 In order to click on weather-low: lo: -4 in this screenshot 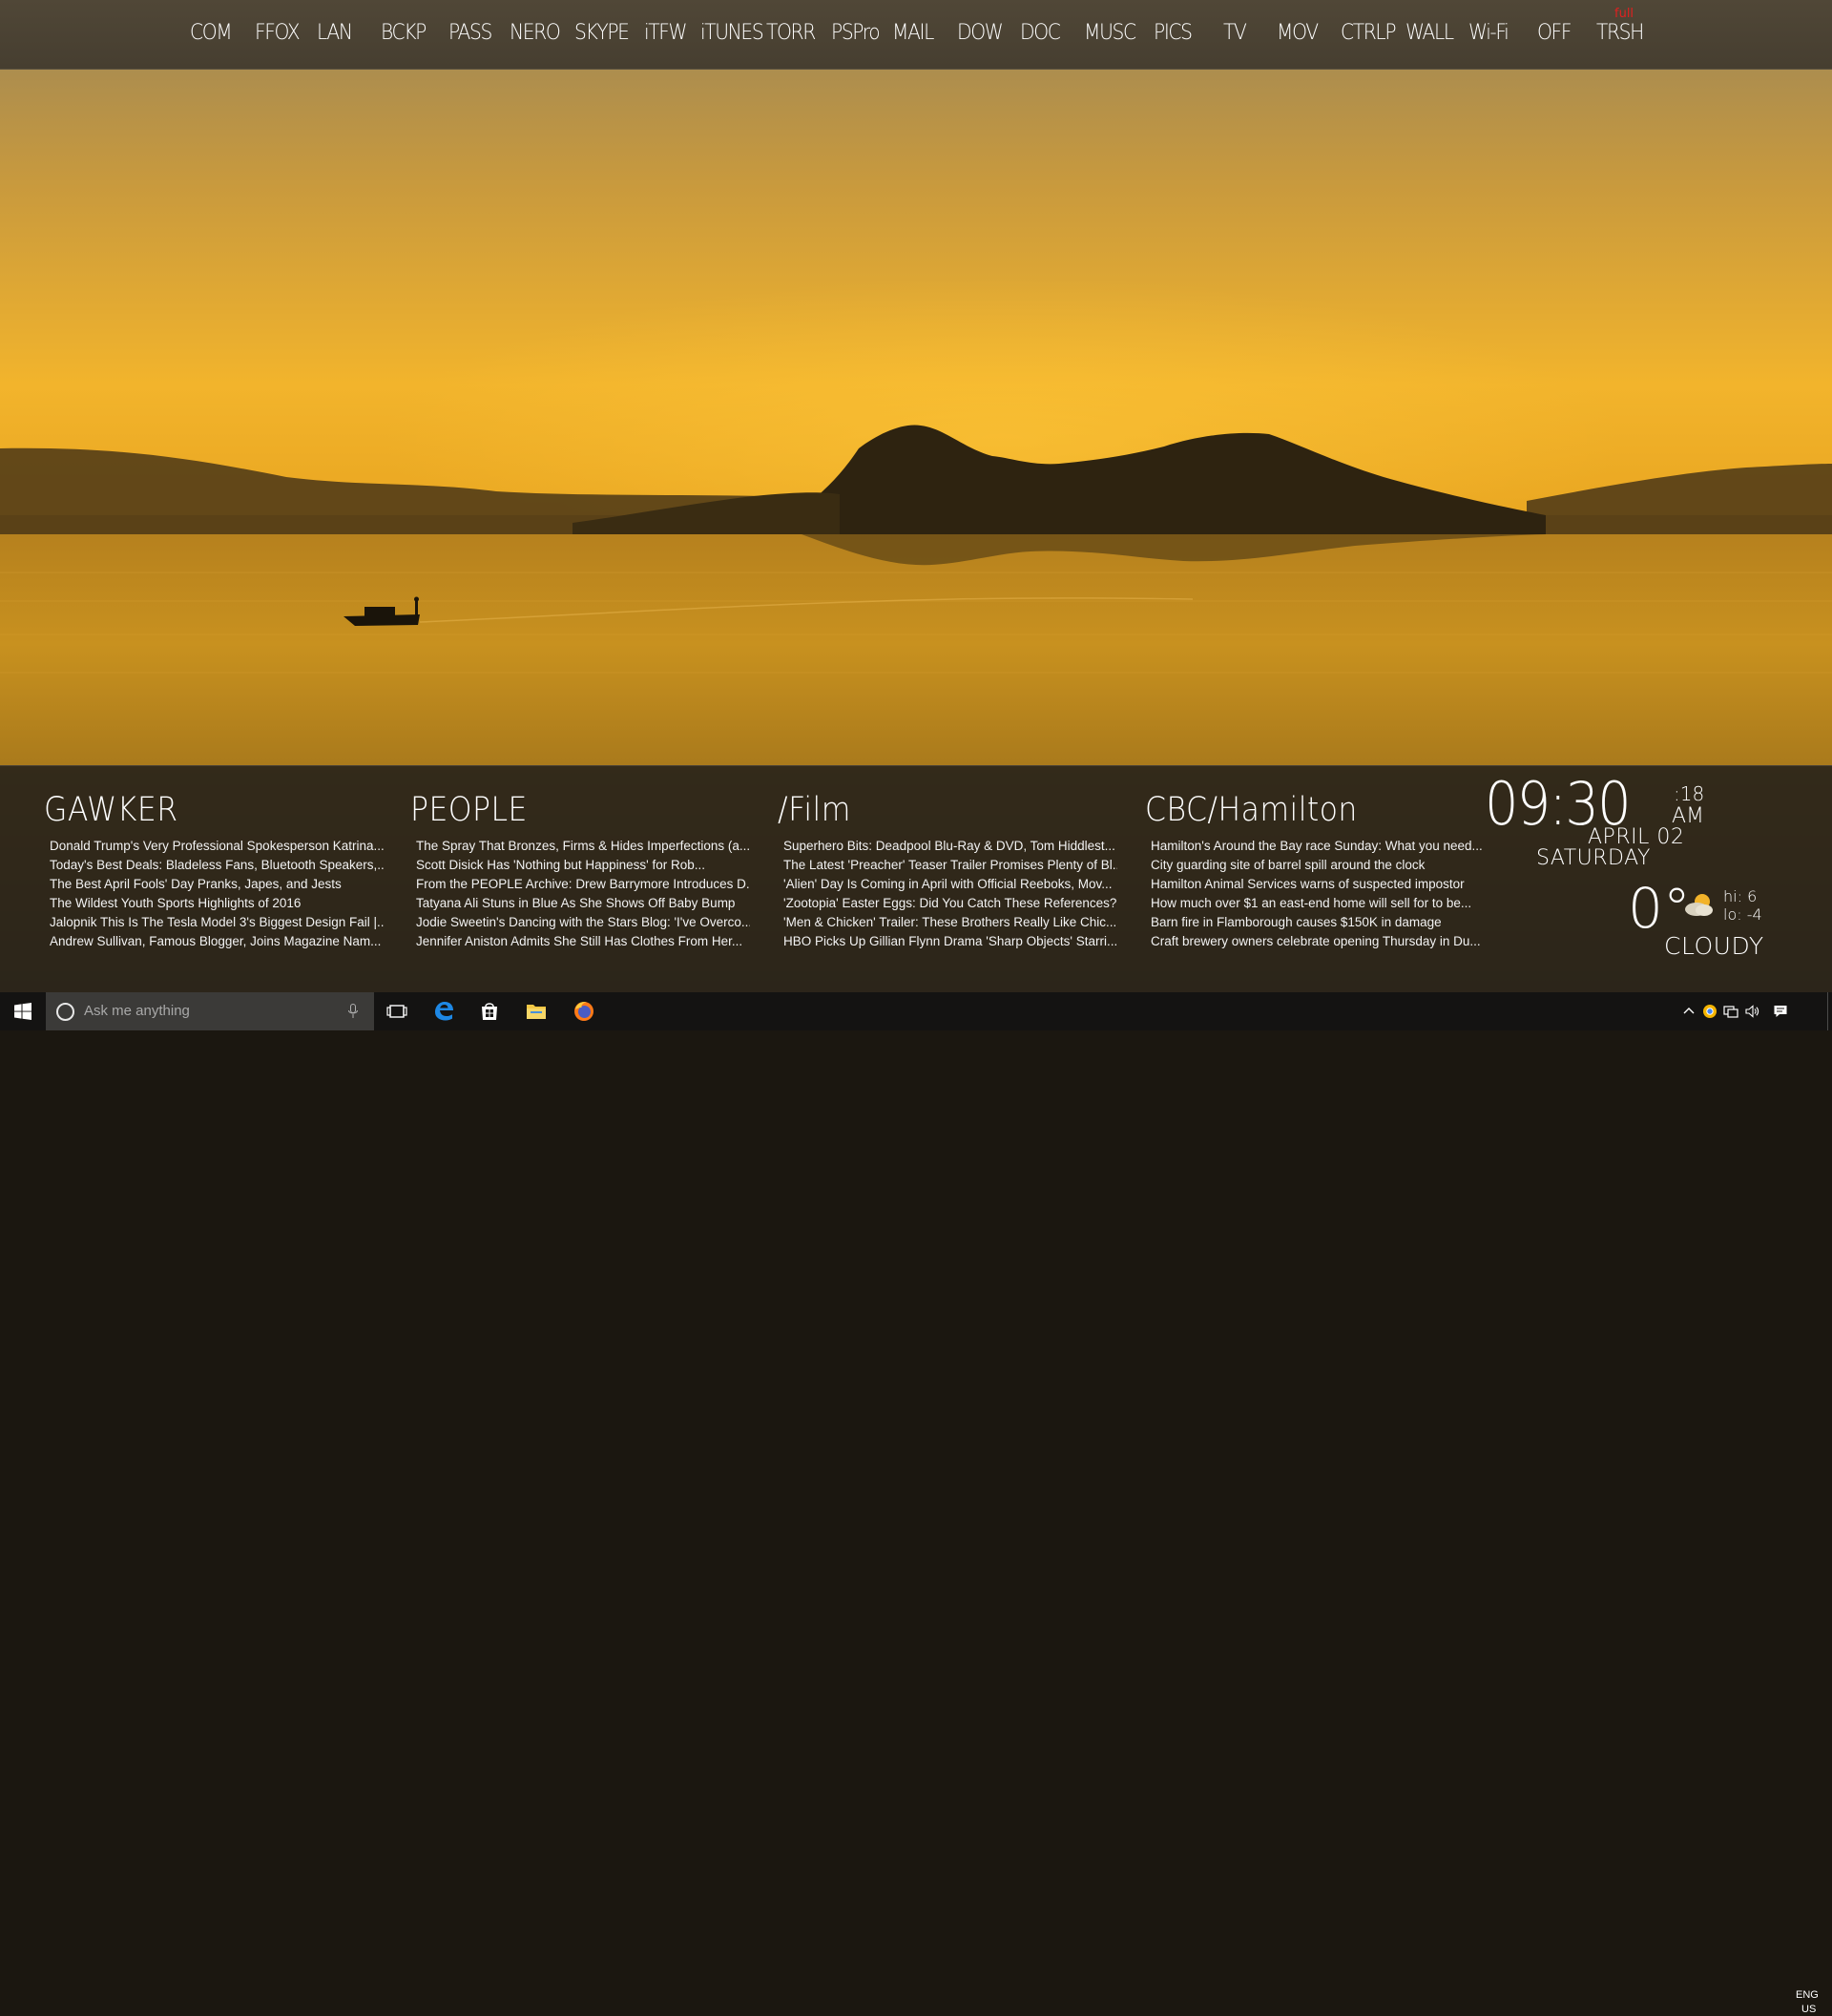, I will do `click(1743, 914)`.